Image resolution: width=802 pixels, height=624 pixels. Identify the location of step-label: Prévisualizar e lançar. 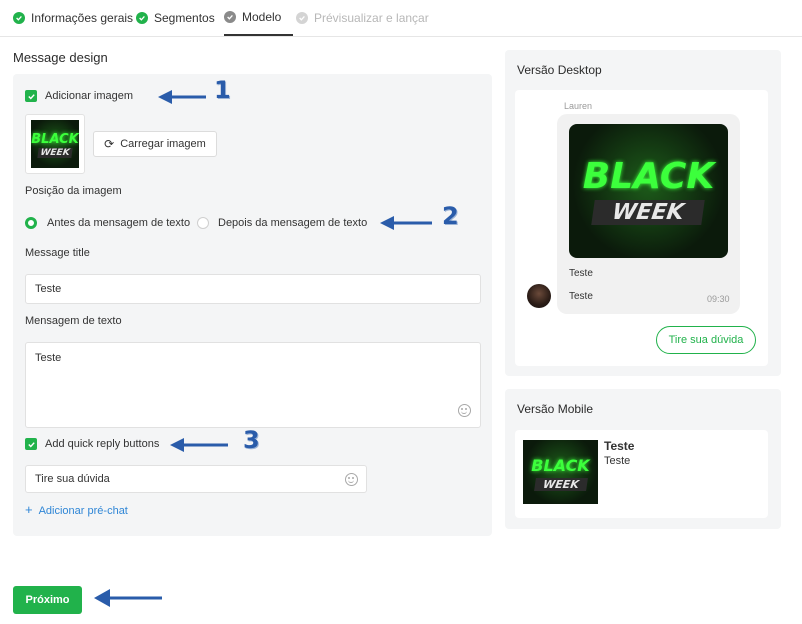
(371, 18).